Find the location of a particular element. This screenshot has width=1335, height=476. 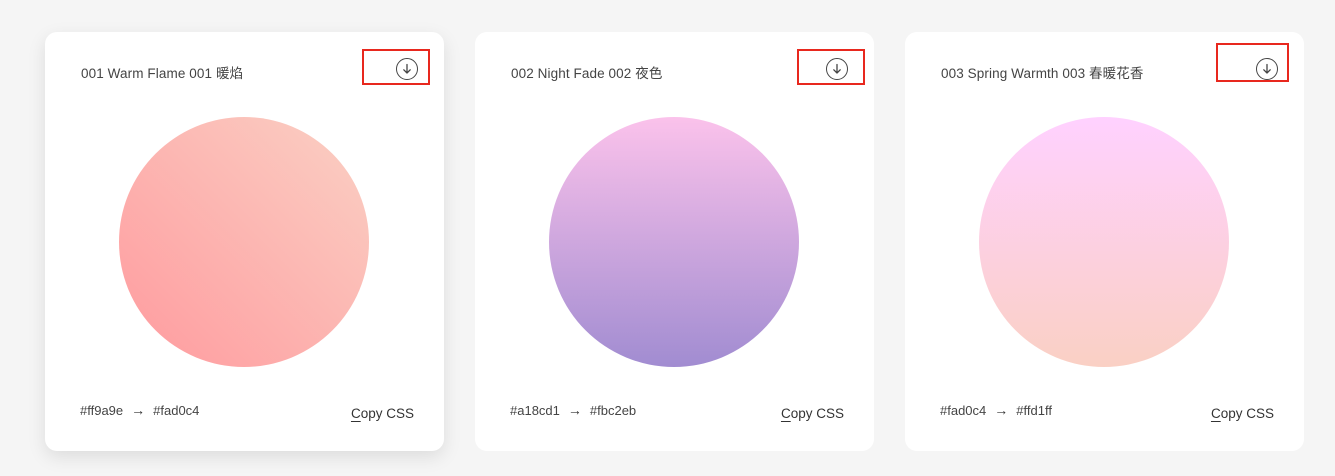

hex-to: #fad0c4 is located at coordinates (176, 410).